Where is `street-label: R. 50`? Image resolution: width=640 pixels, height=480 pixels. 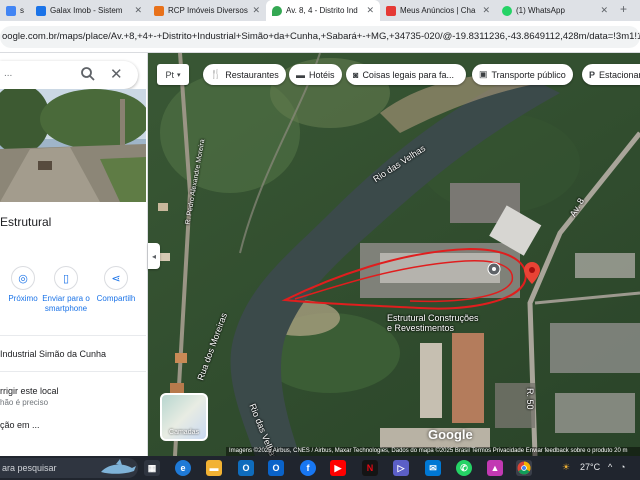 street-label: R. 50 is located at coordinates (530, 399).